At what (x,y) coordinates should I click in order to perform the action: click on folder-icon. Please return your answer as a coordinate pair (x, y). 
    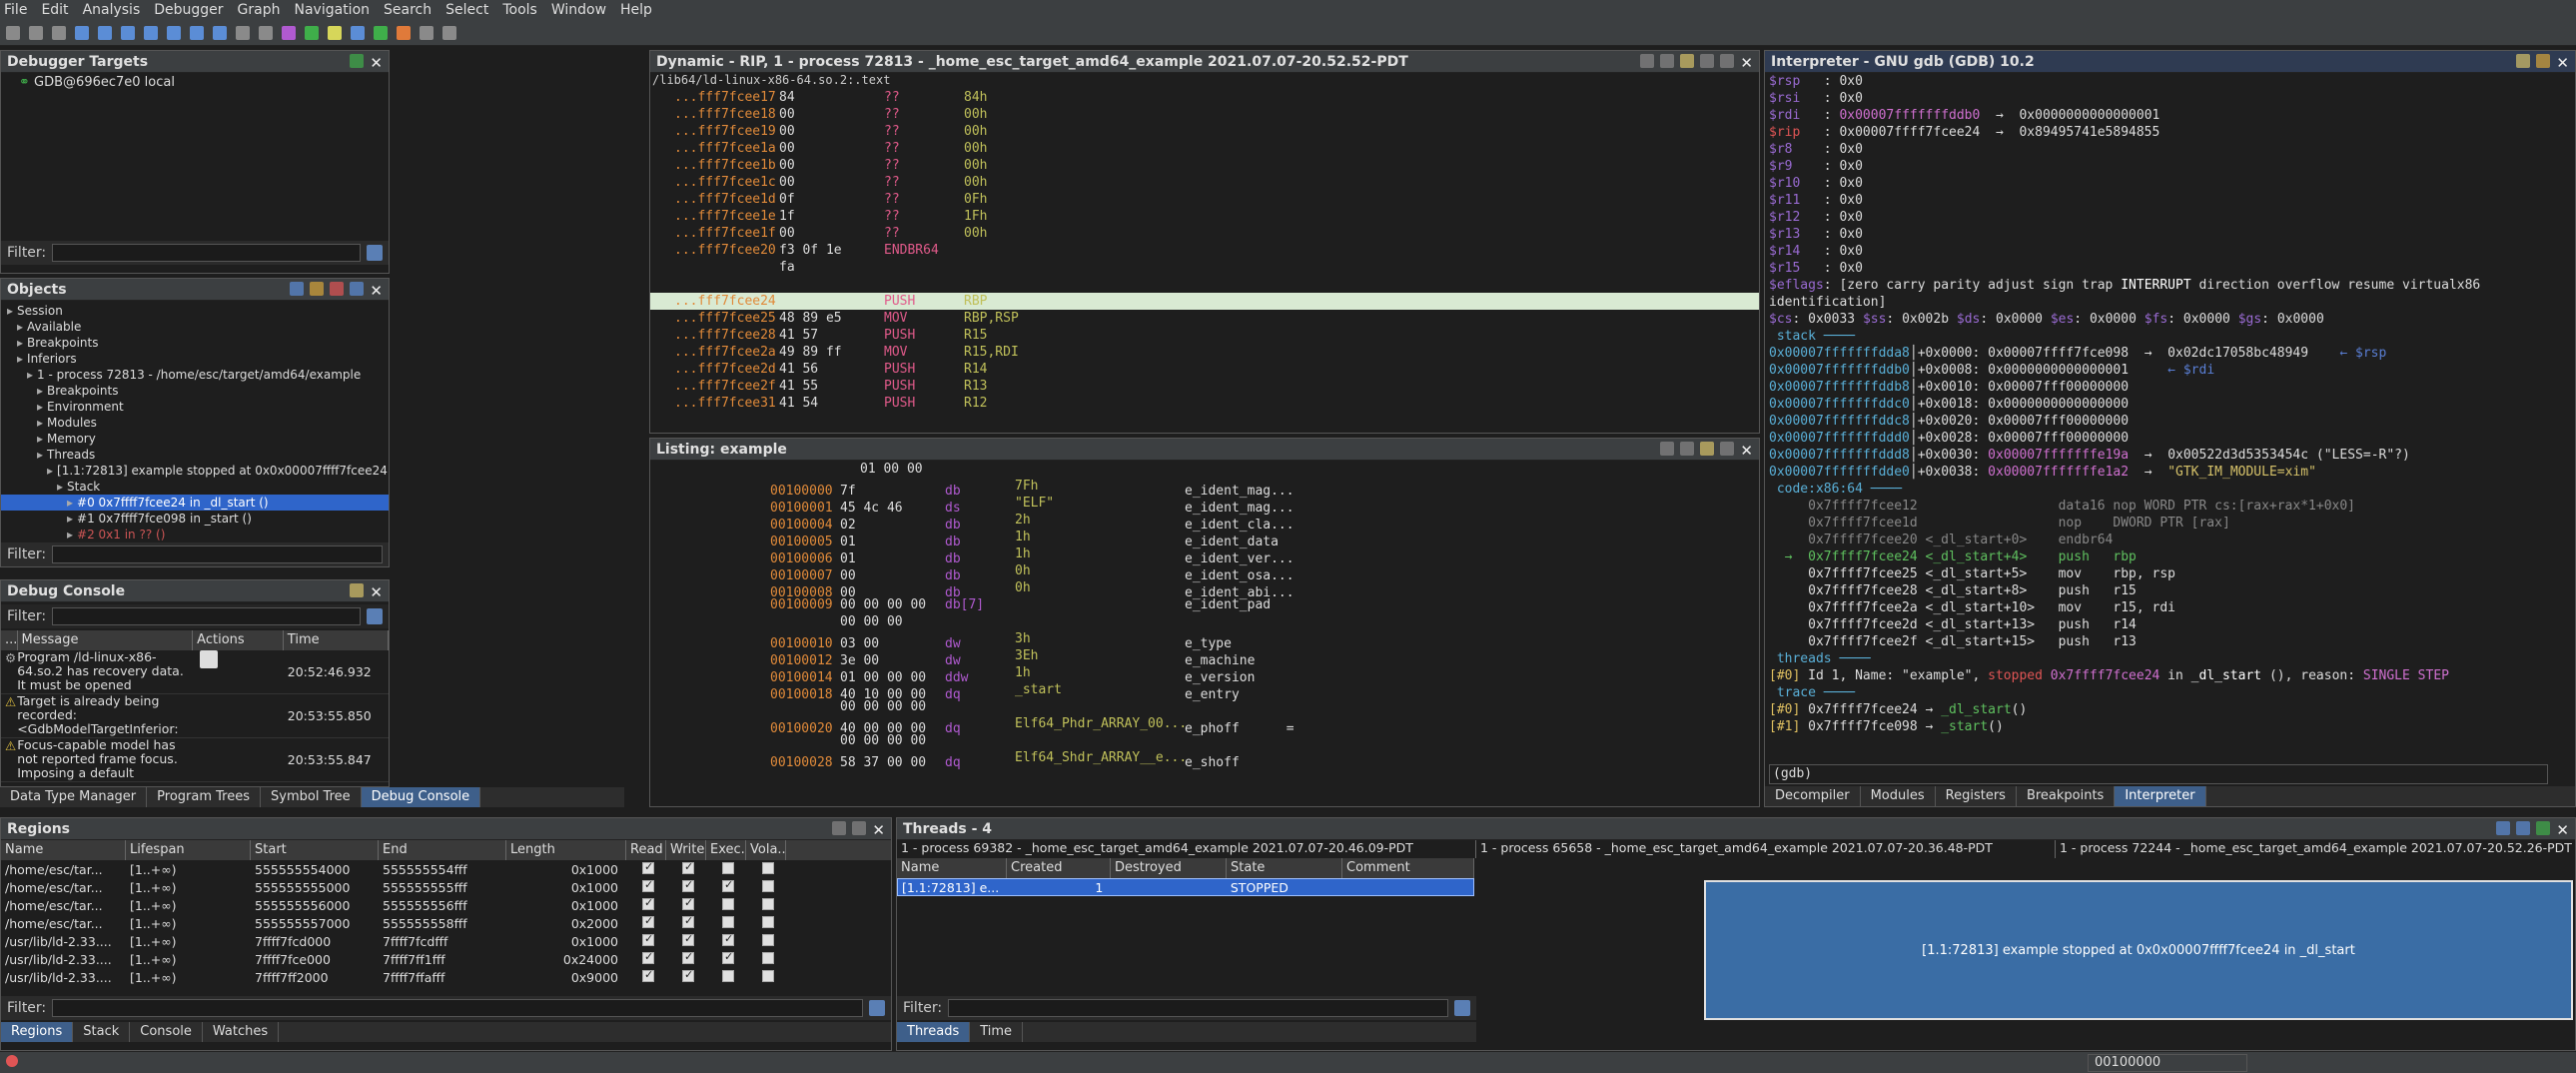
    Looking at the image, I should click on (335, 32).